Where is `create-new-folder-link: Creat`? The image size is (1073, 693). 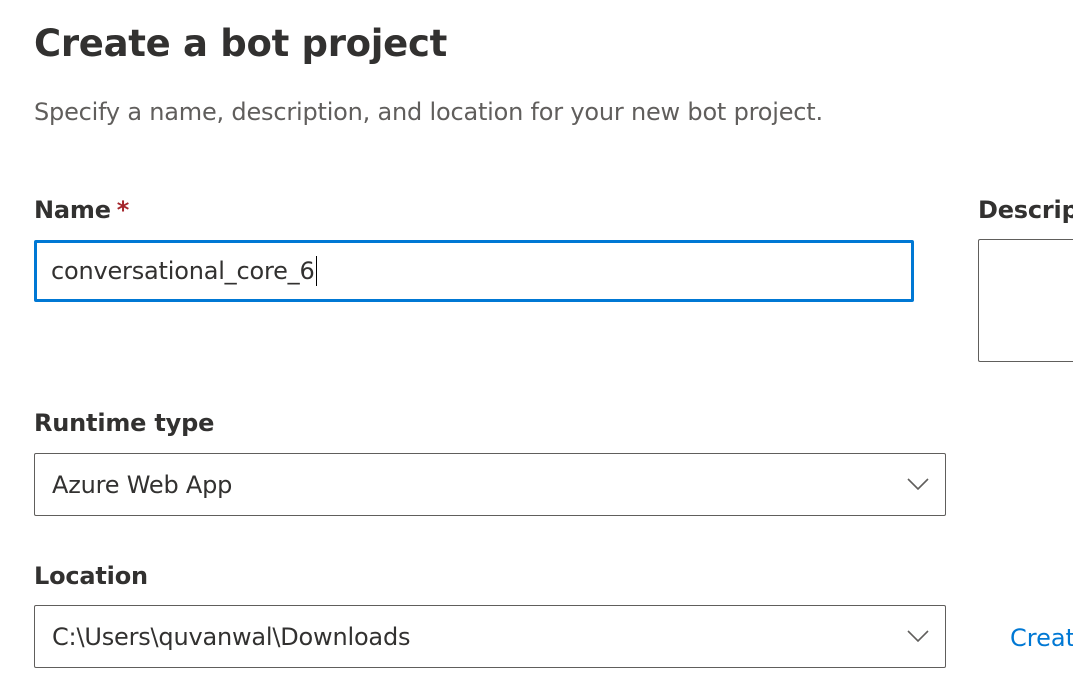 create-new-folder-link: Creat is located at coordinates (1041, 638).